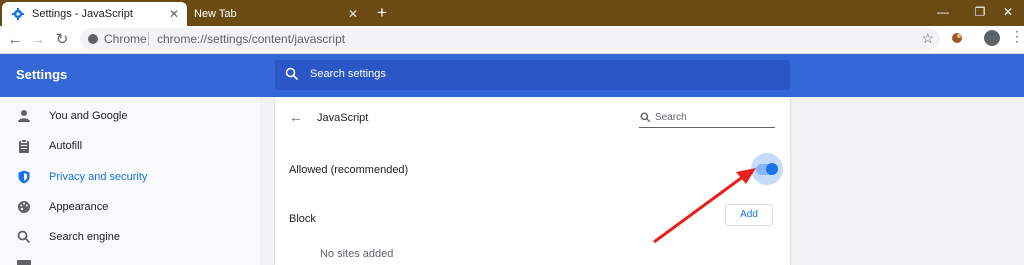  Describe the element at coordinates (24, 262) in the screenshot. I see `sidebar-item-next-icon` at that location.